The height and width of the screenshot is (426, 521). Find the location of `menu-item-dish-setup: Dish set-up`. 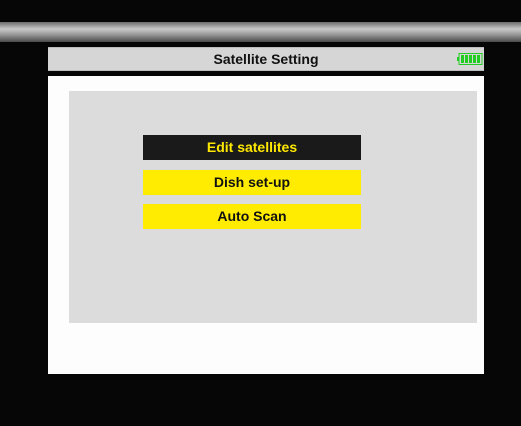

menu-item-dish-setup: Dish set-up is located at coordinates (252, 182).